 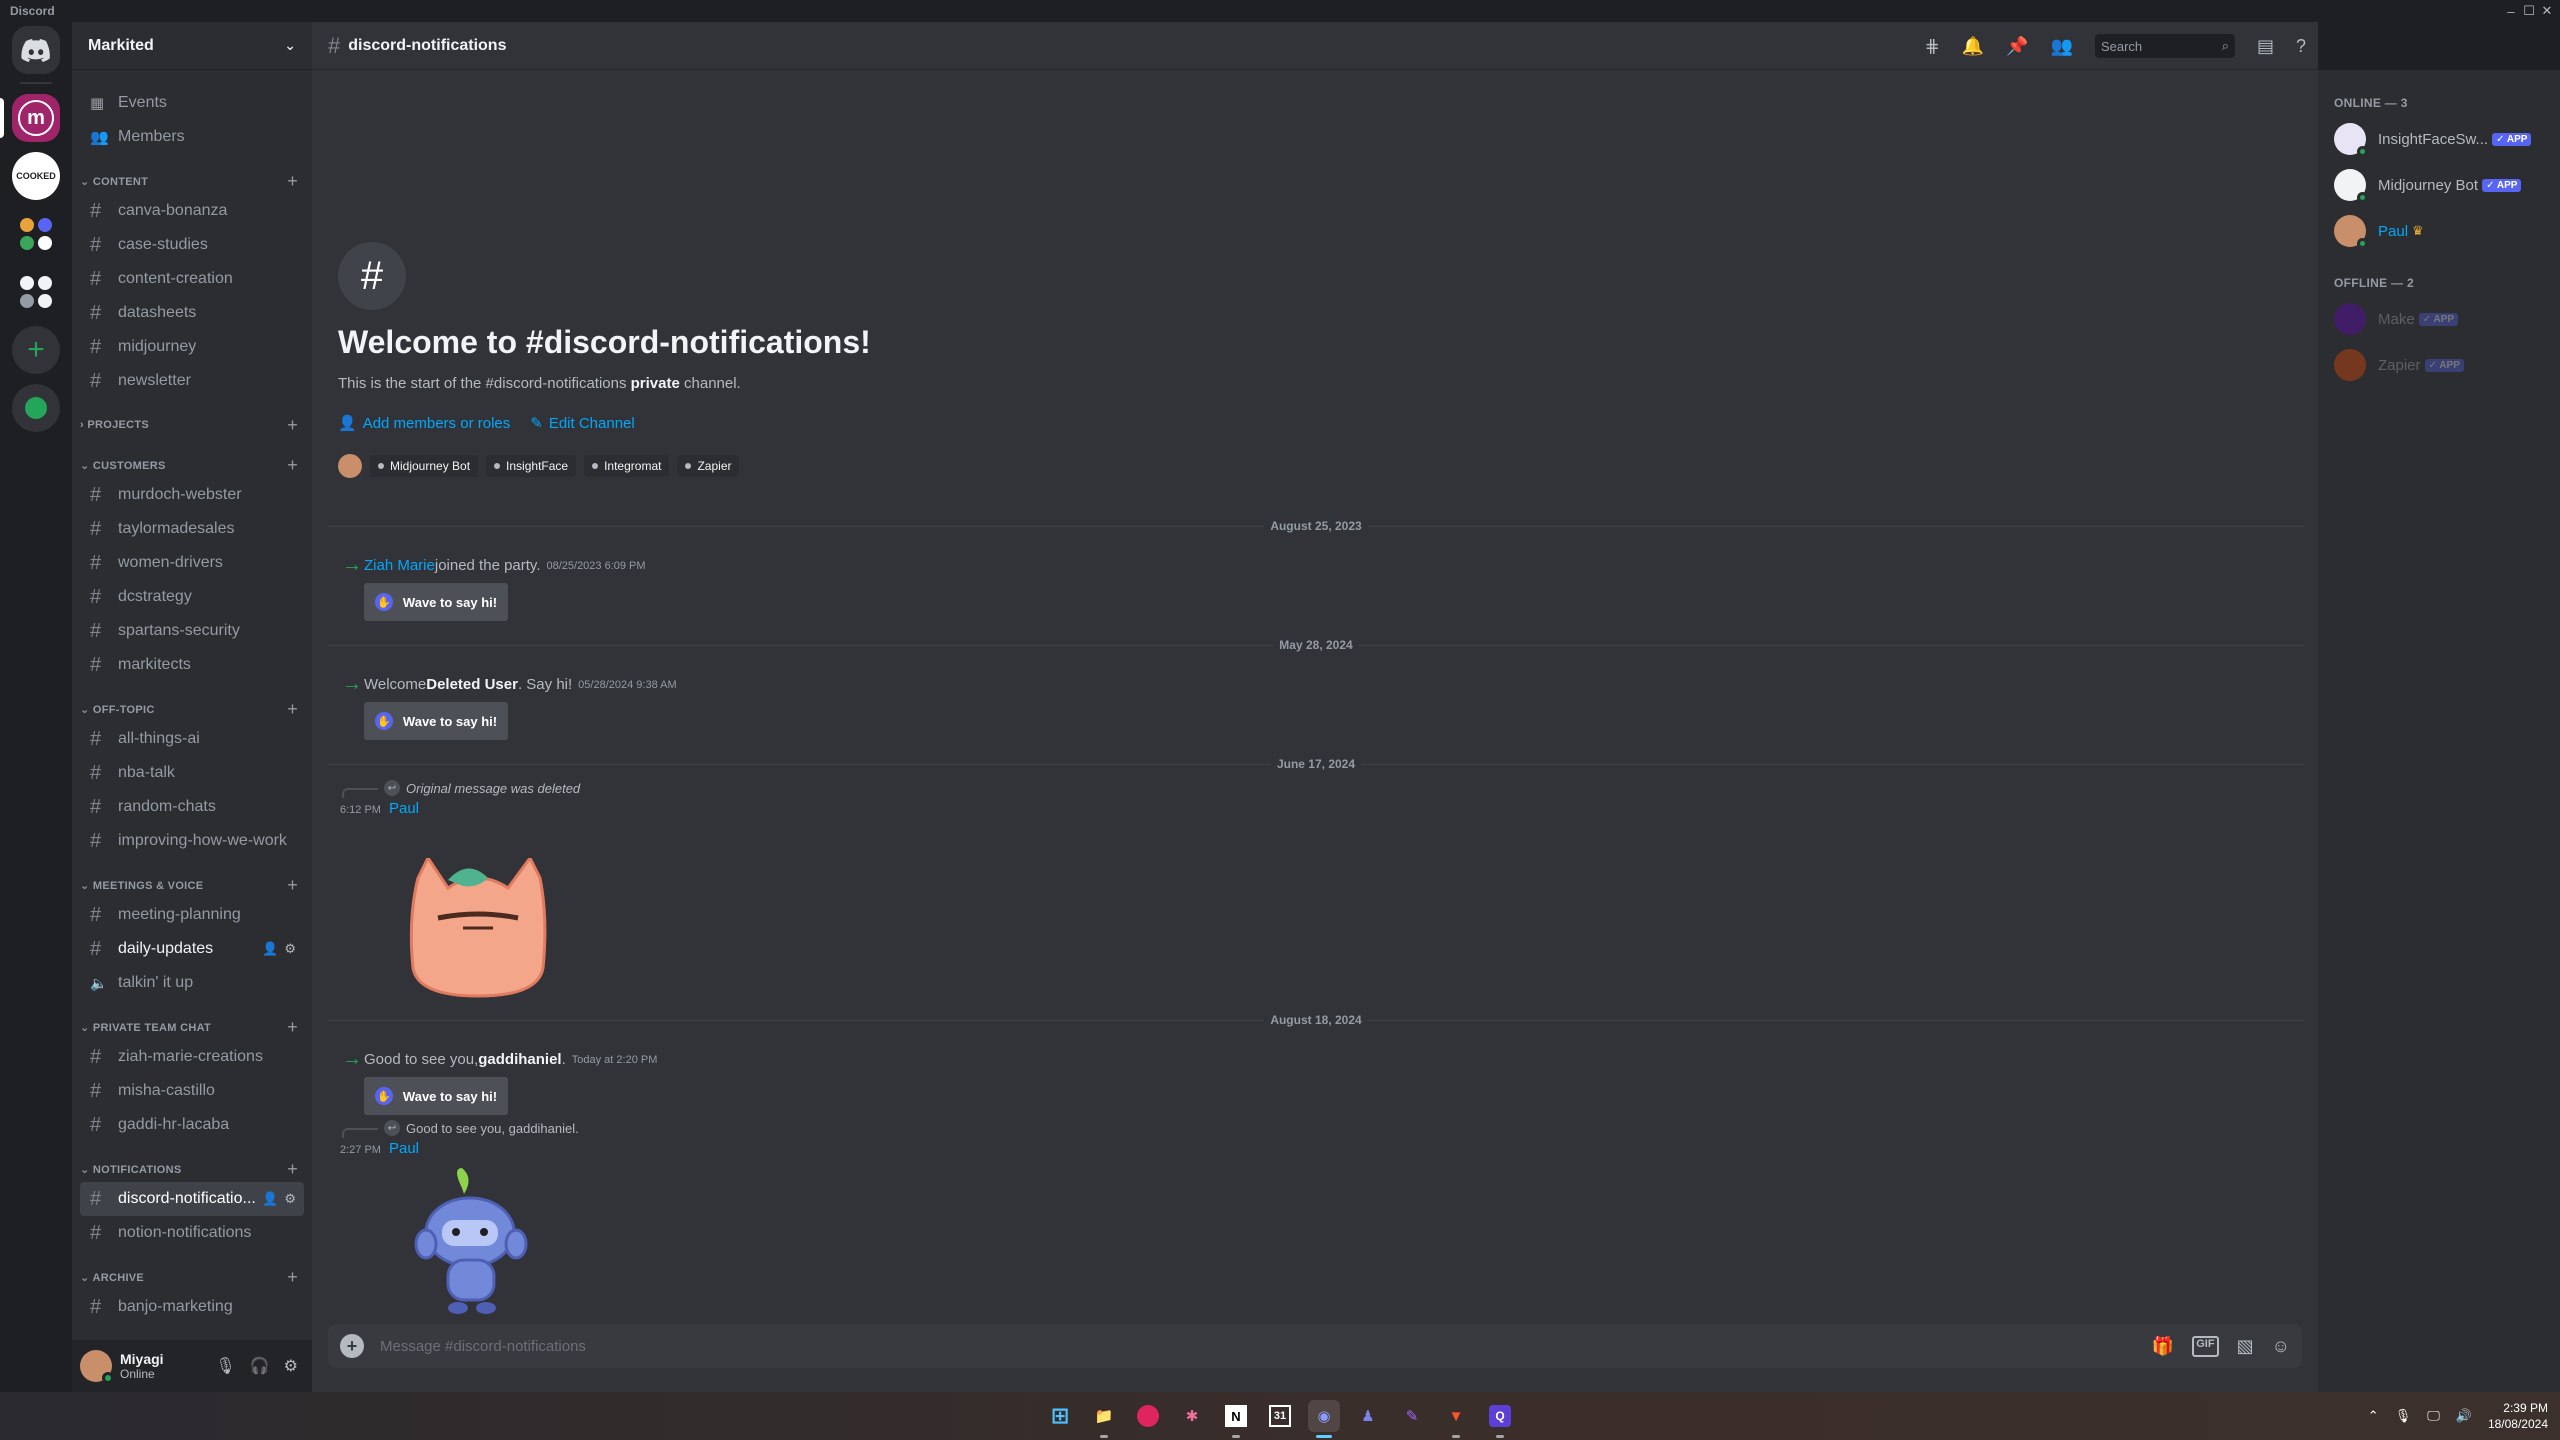 What do you see at coordinates (2433, 1416) in the screenshot?
I see `network-icon: 🖵` at bounding box center [2433, 1416].